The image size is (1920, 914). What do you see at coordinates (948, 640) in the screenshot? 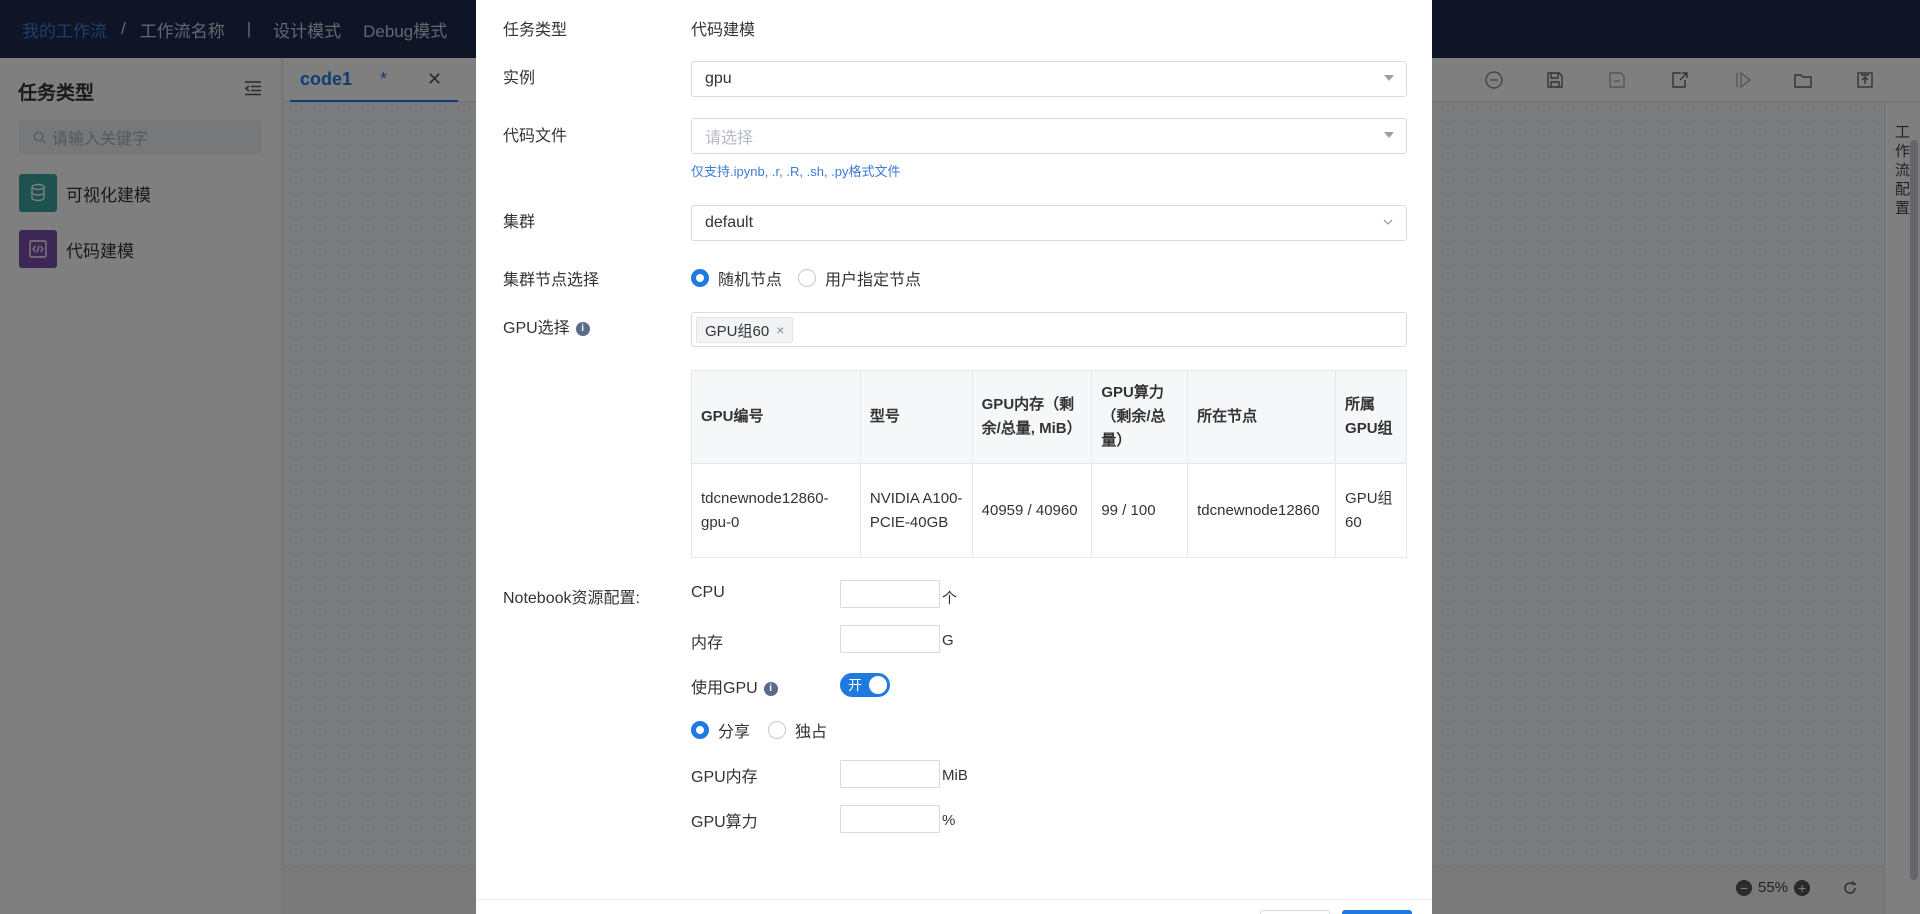
I see `memory-unit: G` at bounding box center [948, 640].